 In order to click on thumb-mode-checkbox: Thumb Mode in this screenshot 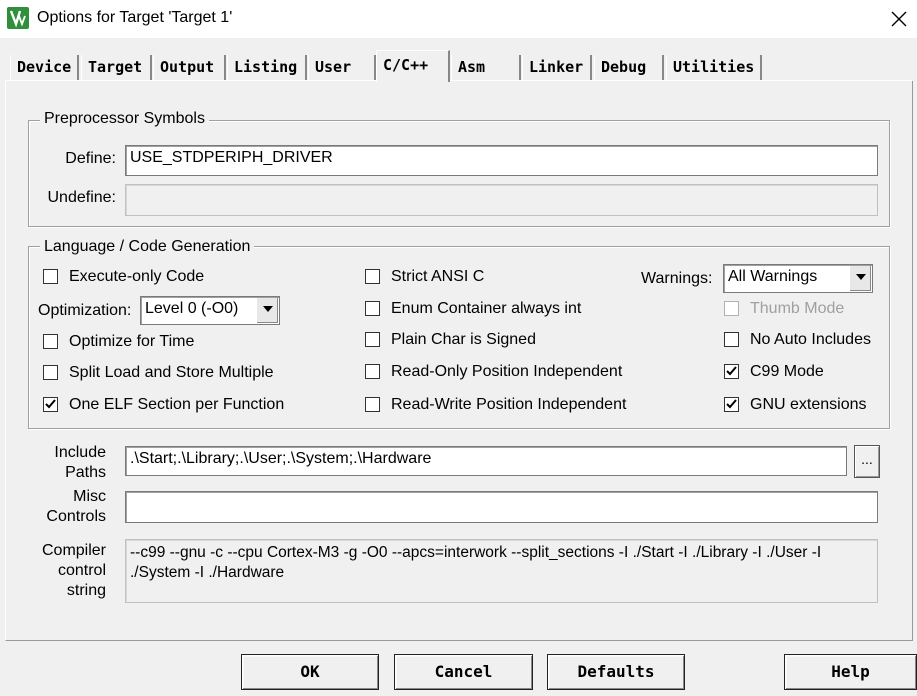, I will do `click(804, 310)`.